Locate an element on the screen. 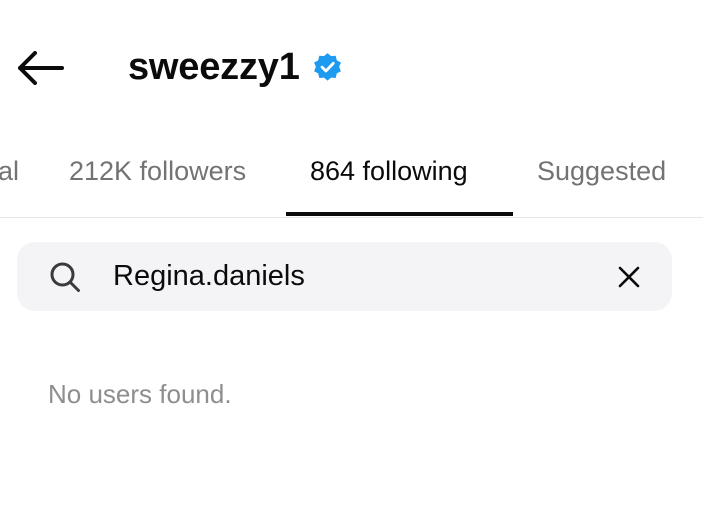  arrow-left-icon is located at coordinates (41, 68).